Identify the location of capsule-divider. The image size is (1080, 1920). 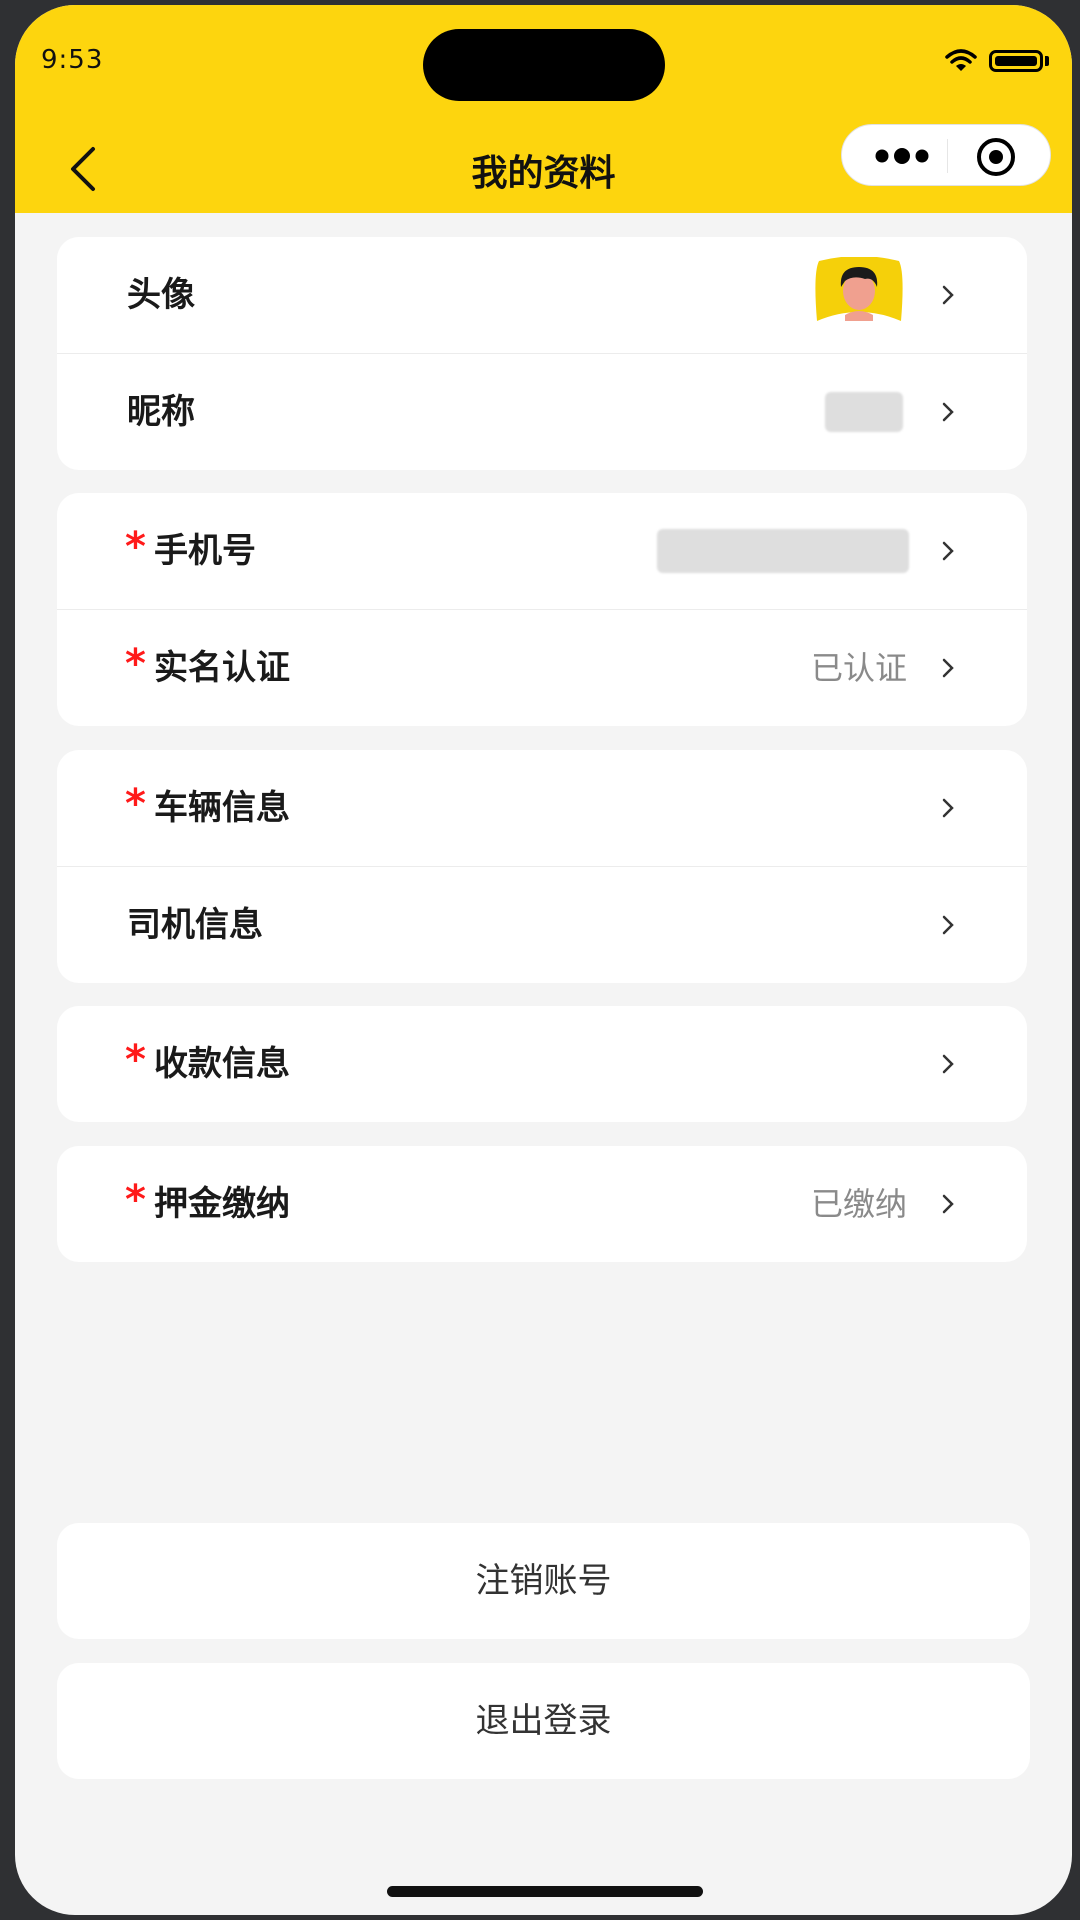
(947, 156).